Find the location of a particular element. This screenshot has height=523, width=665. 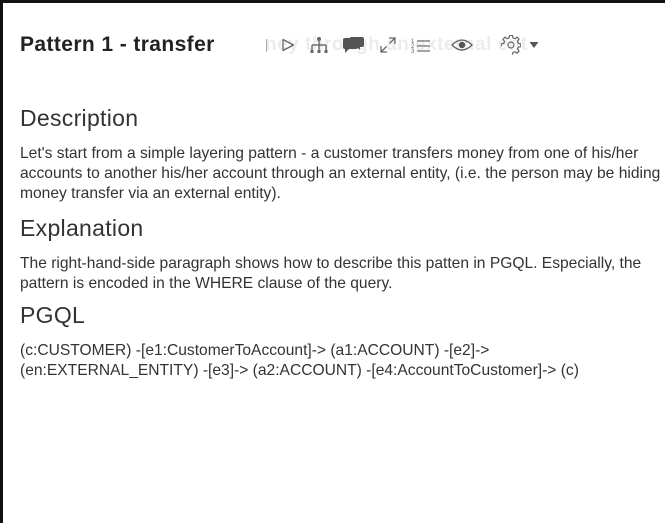

explanation-heading: Explanation is located at coordinates (82, 228).